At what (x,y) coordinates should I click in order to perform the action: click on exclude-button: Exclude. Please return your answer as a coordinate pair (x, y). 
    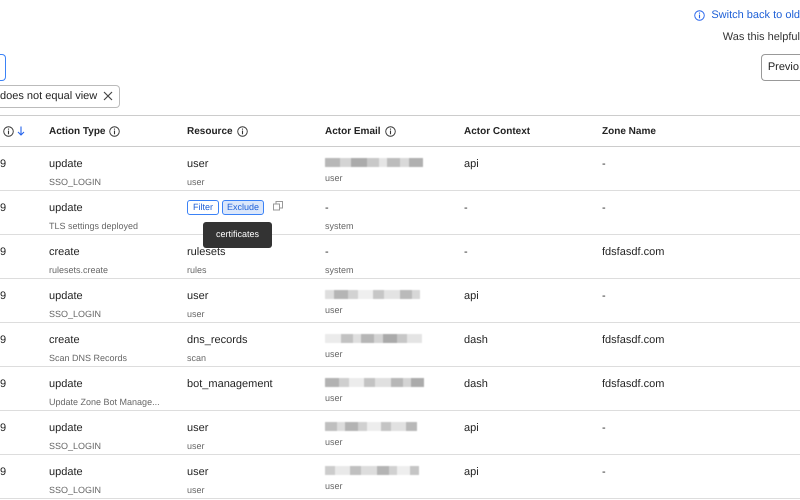
    Looking at the image, I should click on (243, 207).